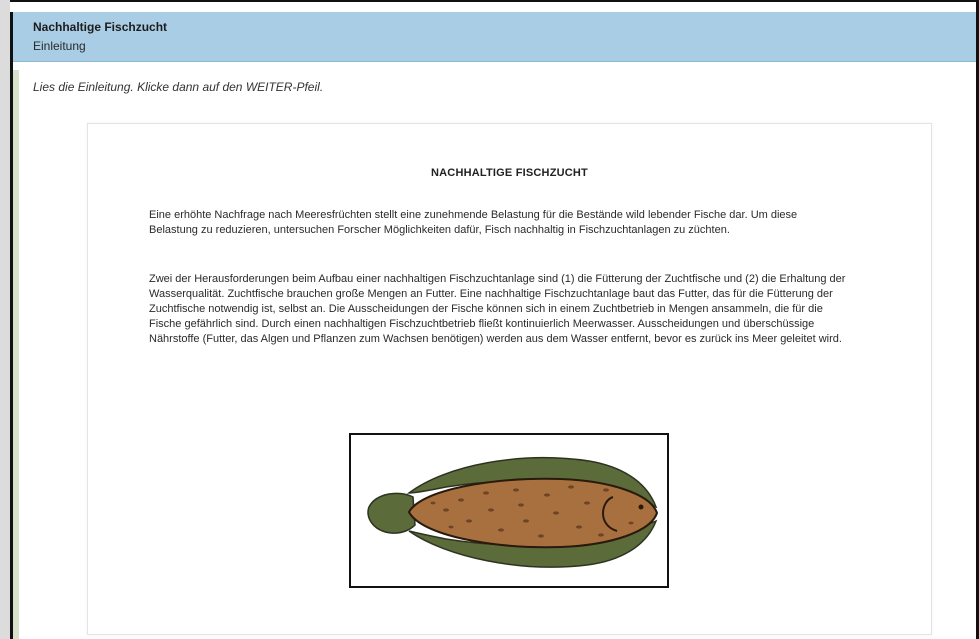 The height and width of the screenshot is (639, 979). I want to click on window-frame-top, so click(494, 6).